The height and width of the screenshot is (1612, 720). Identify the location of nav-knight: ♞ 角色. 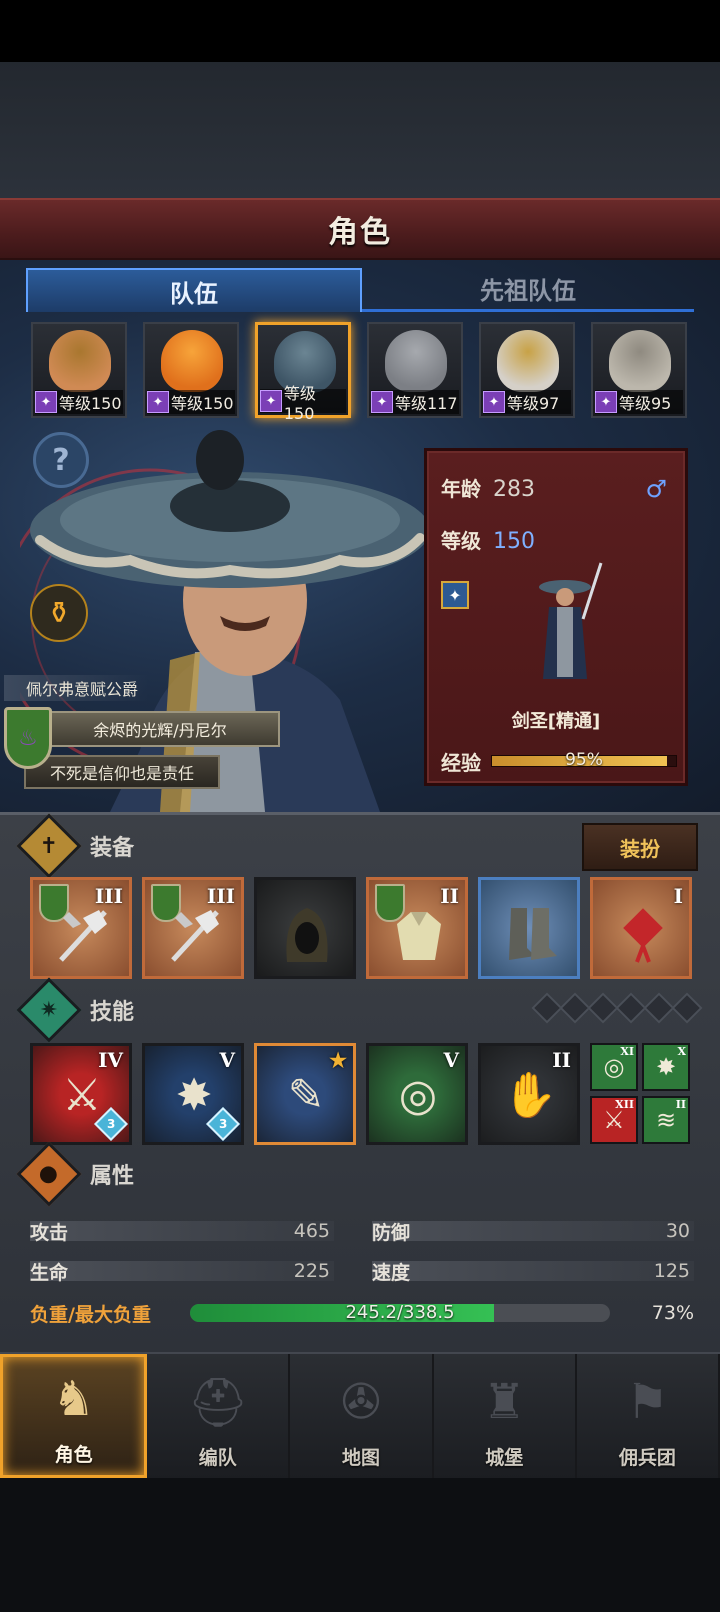
(74, 1416).